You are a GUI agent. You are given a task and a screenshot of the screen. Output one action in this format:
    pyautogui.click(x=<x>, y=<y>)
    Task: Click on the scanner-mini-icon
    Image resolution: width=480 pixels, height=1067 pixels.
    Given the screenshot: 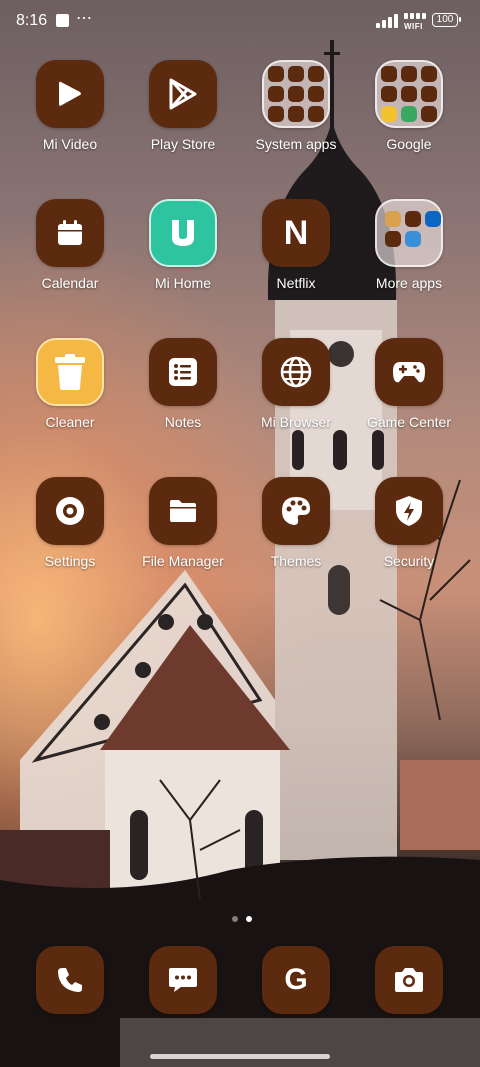 What is the action you would take?
    pyautogui.click(x=296, y=94)
    